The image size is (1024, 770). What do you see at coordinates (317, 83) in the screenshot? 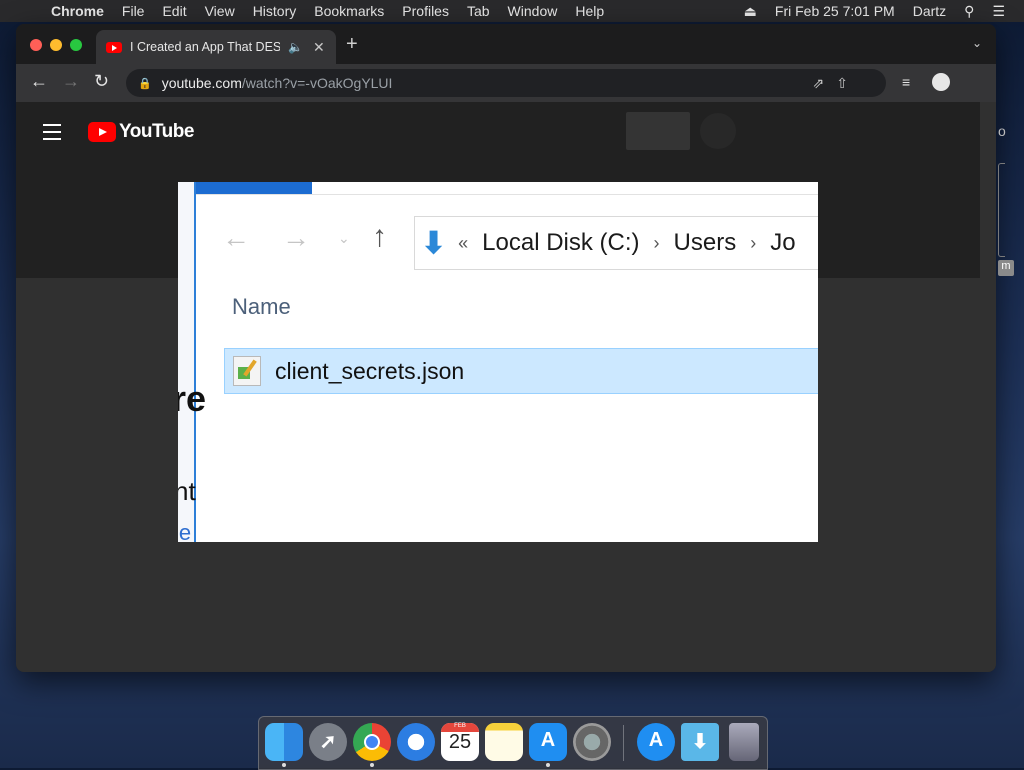
I see `address-path: /watch?v=-vOakOgYLUI` at bounding box center [317, 83].